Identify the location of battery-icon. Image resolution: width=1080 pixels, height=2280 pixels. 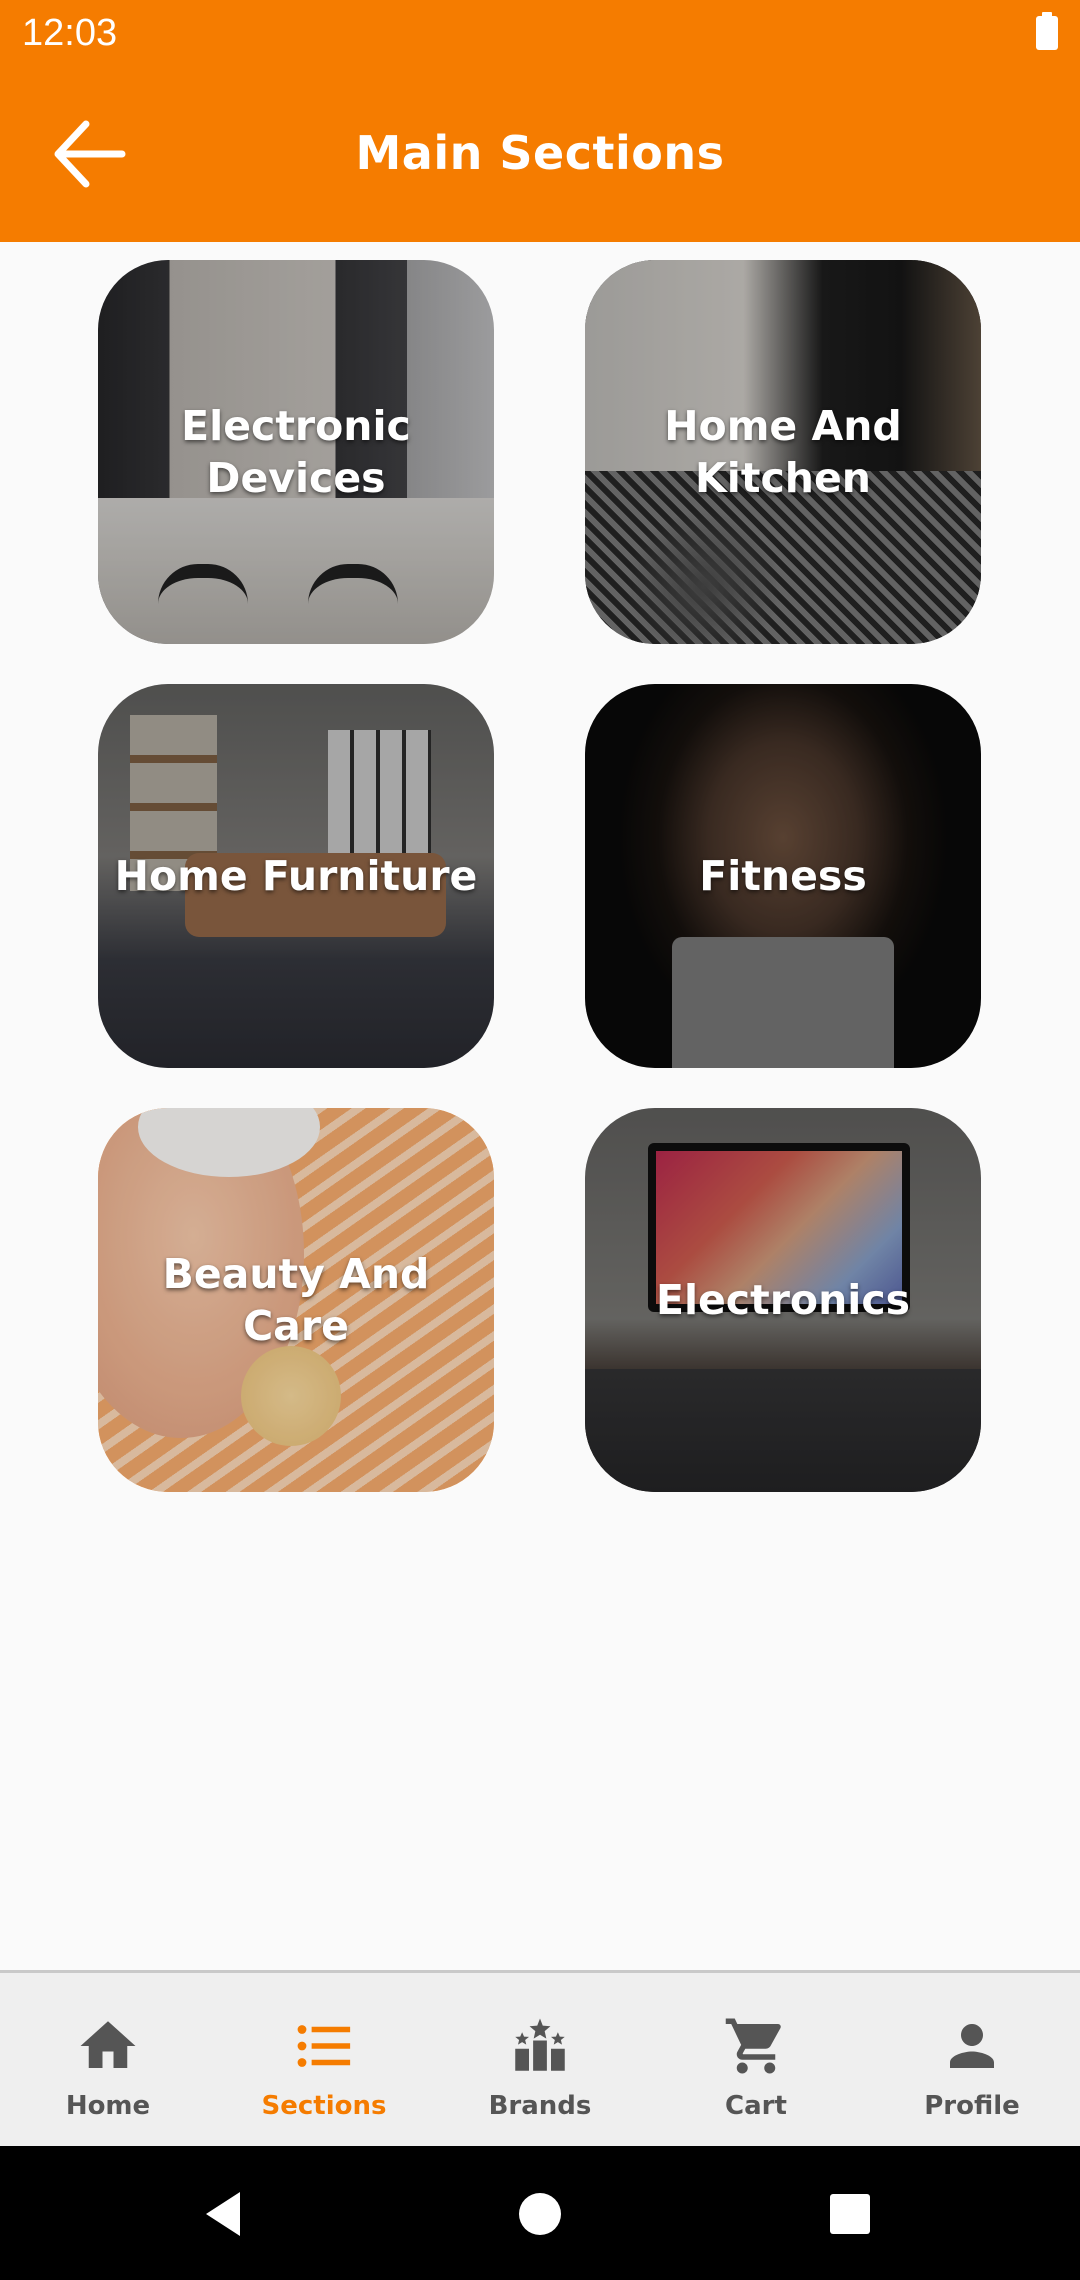
(1047, 31).